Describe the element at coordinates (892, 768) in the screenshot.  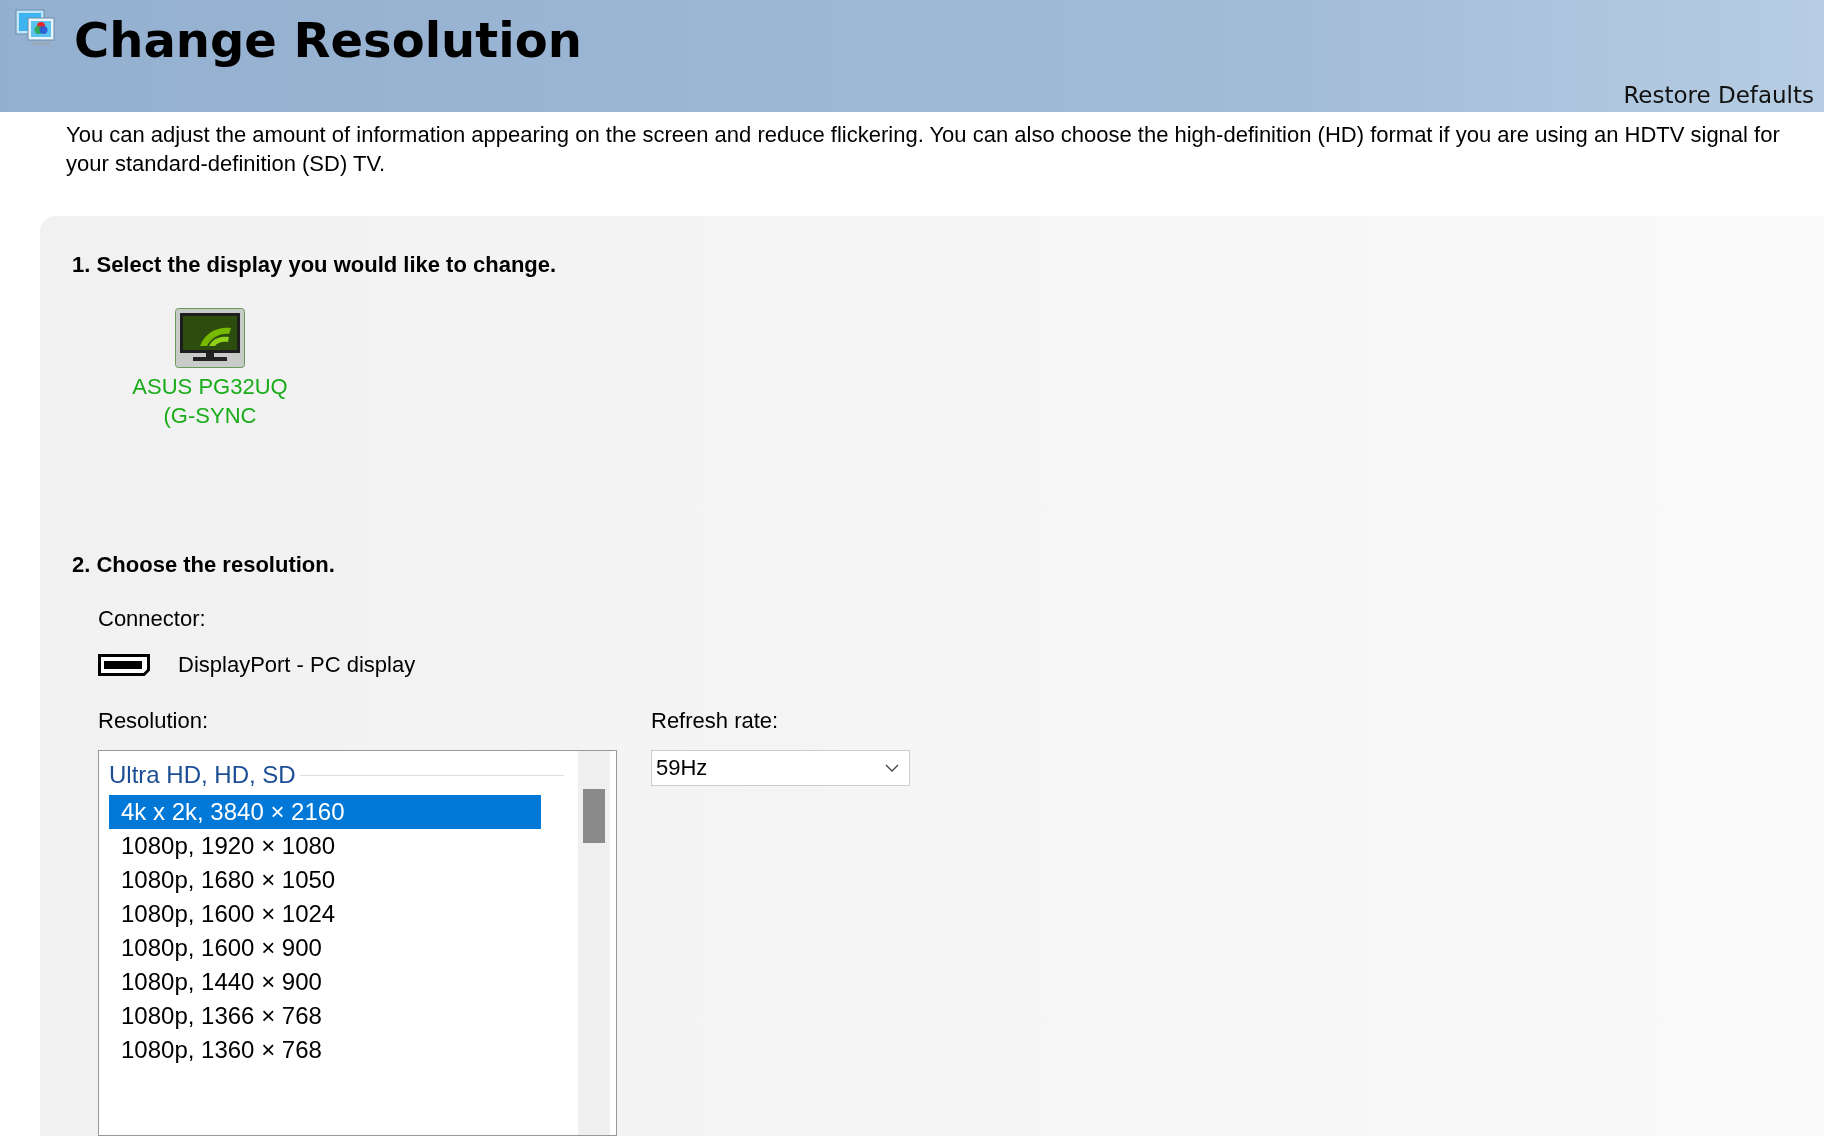
I see `chevron-down-icon` at that location.